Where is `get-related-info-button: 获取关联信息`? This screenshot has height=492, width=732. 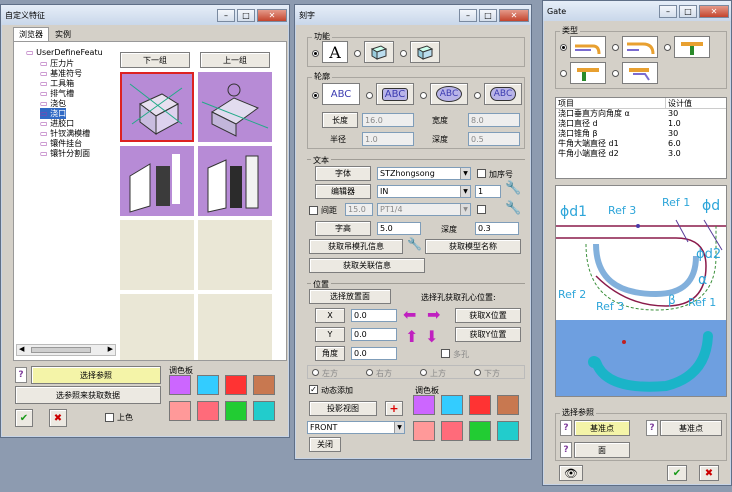 get-related-info-button: 获取关联信息 is located at coordinates (367, 265).